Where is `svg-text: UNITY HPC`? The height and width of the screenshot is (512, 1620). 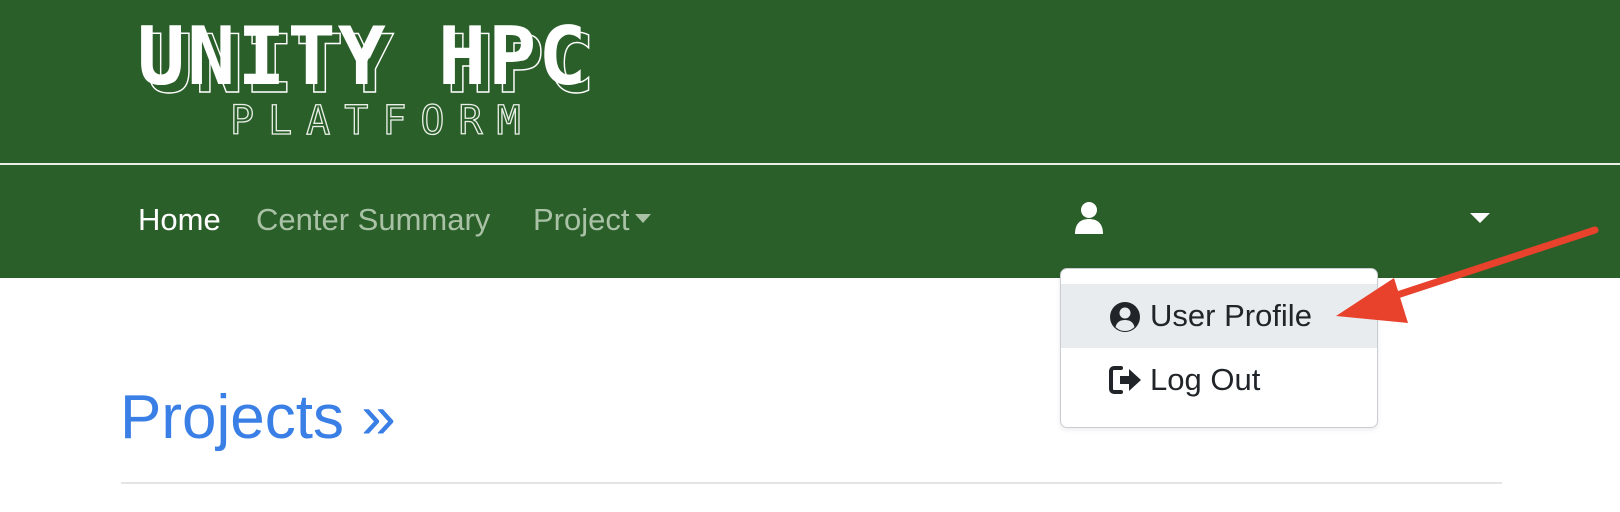 svg-text: UNITY HPC is located at coordinates (362, 56).